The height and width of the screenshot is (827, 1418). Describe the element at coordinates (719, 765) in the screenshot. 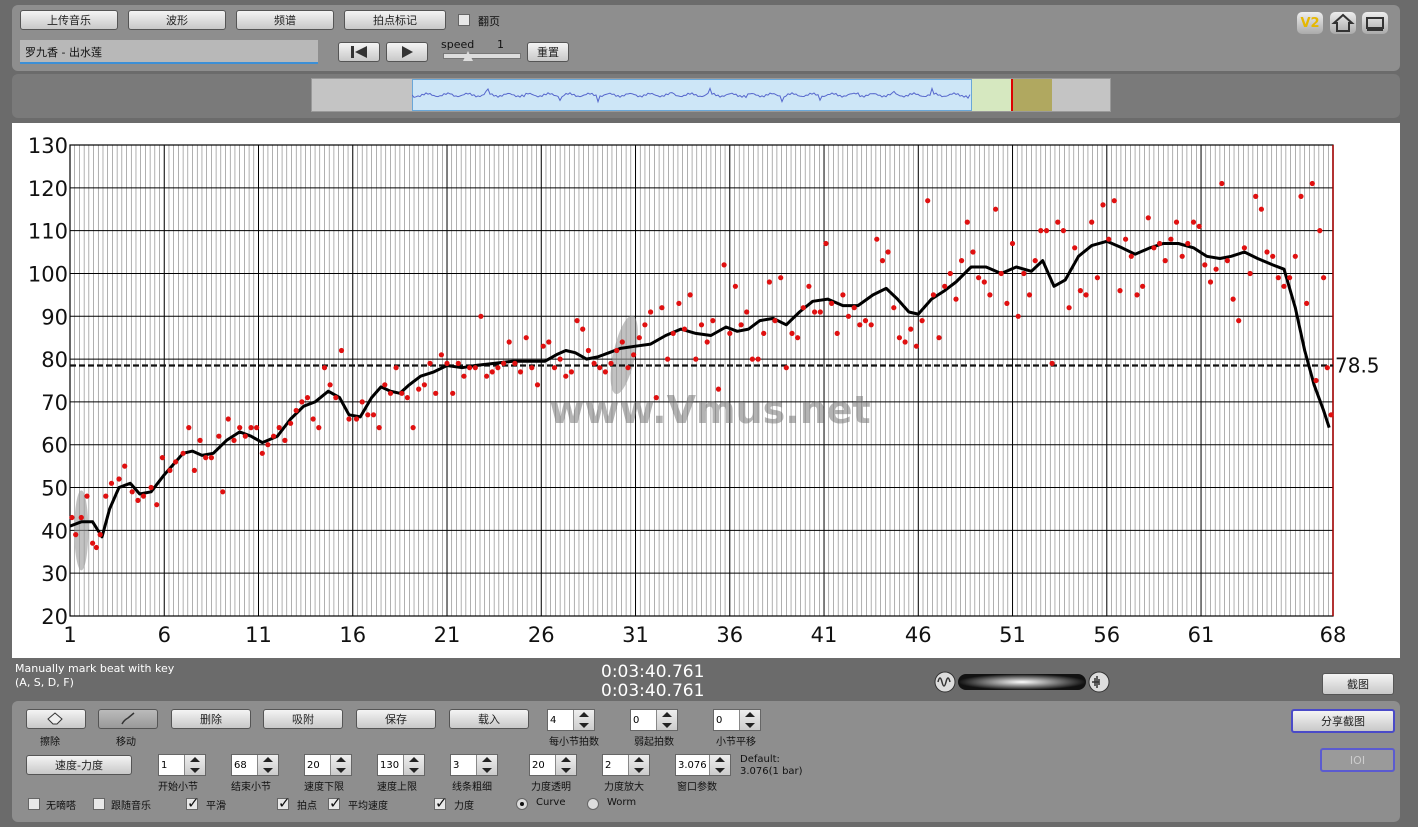

I see `window-arrows` at that location.